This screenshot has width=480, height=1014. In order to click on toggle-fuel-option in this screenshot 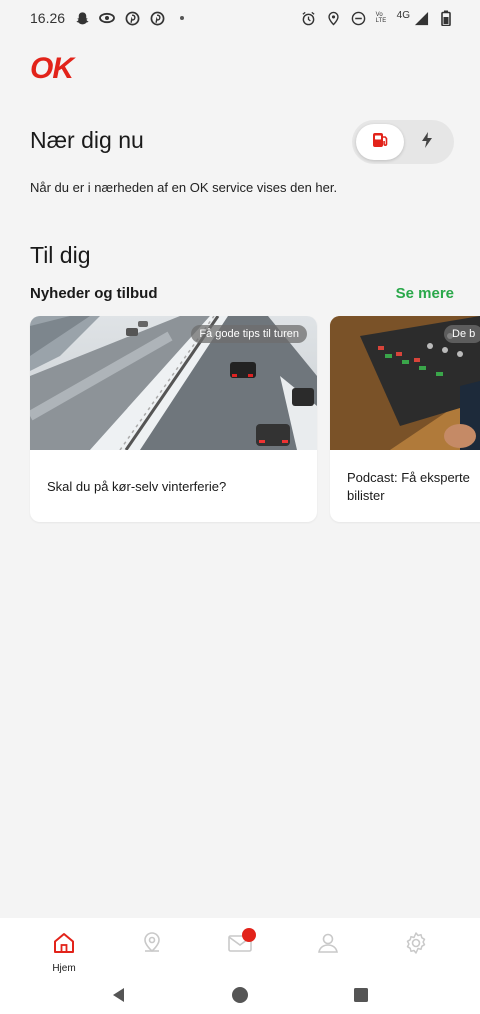, I will do `click(380, 142)`.